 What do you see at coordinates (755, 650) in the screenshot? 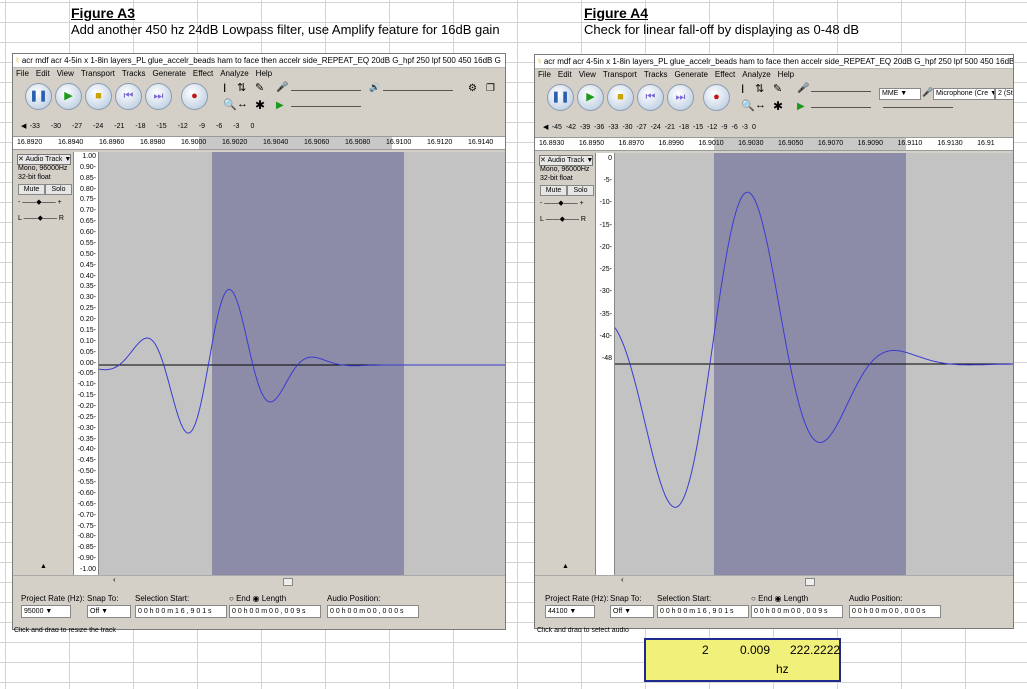
I see `calc-cell-2: 0.009` at bounding box center [755, 650].